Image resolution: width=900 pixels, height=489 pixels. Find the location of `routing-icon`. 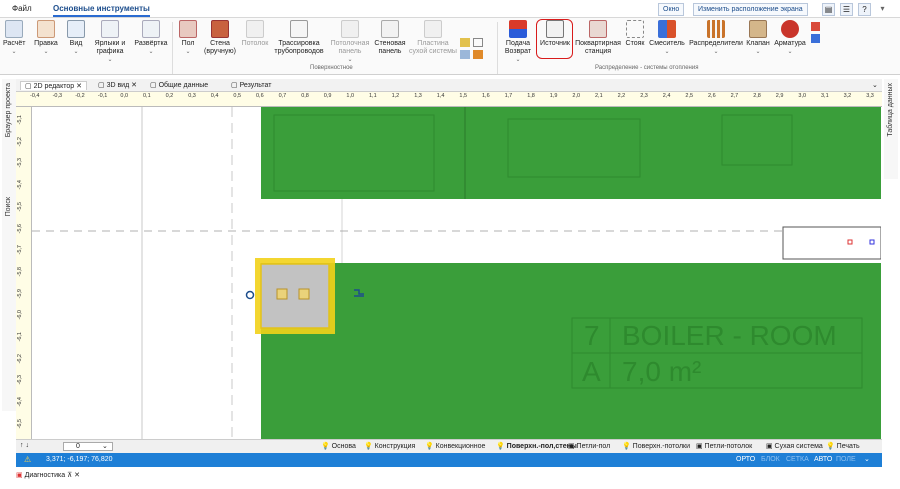

routing-icon is located at coordinates (299, 29).